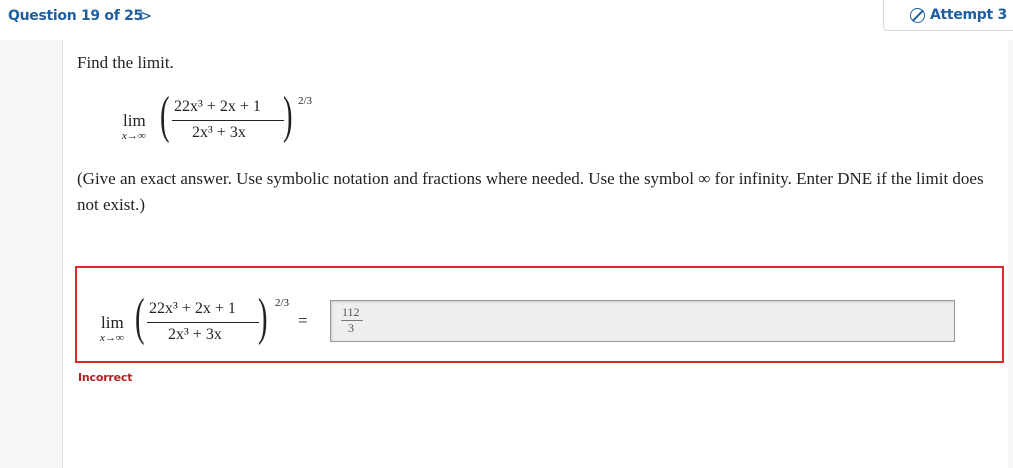 This screenshot has height=468, width=1013. Describe the element at coordinates (134, 120) in the screenshot. I see `lim-label: lim` at that location.